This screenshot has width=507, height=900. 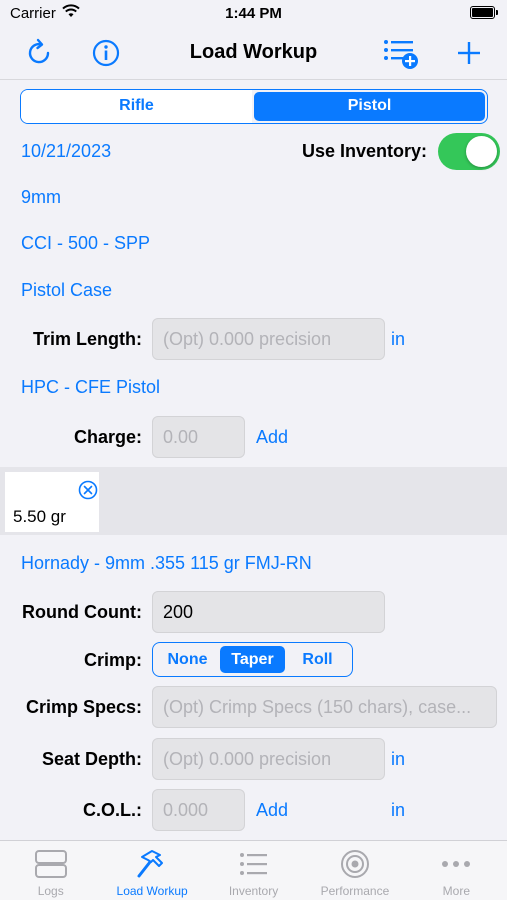 What do you see at coordinates (136, 106) in the screenshot?
I see `segment-rifle: Rifle` at bounding box center [136, 106].